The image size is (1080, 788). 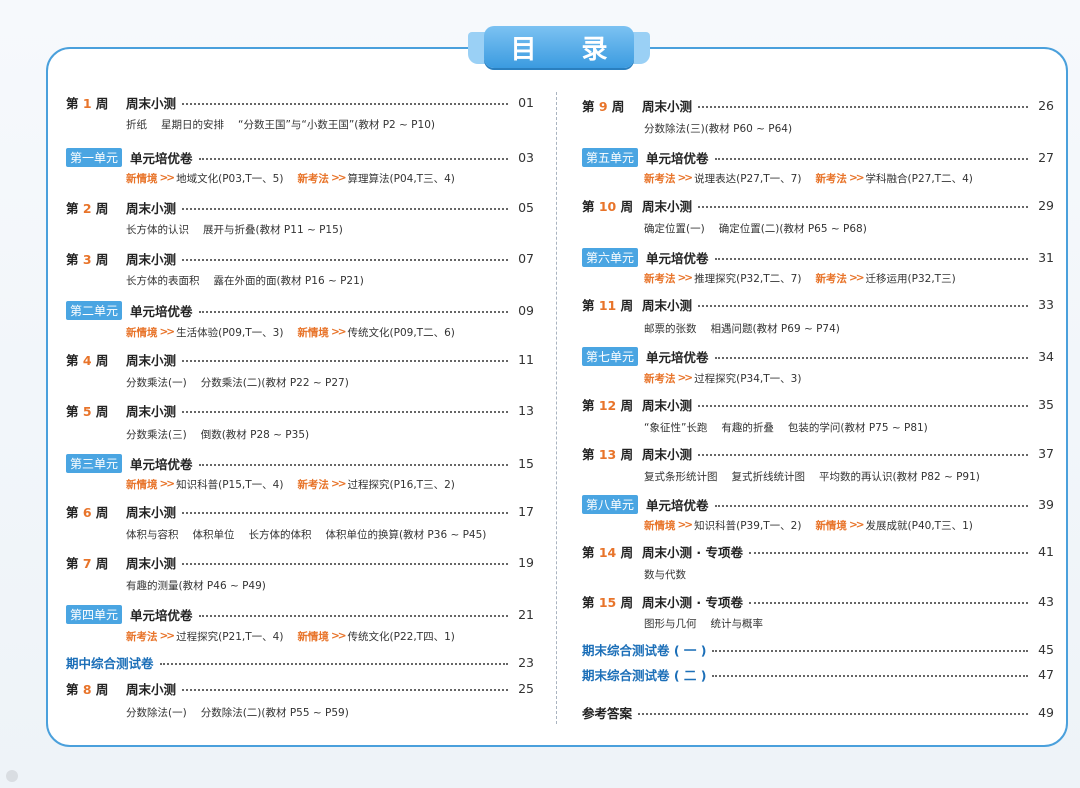 I want to click on unit-badge: 第八单元, so click(x=610, y=504).